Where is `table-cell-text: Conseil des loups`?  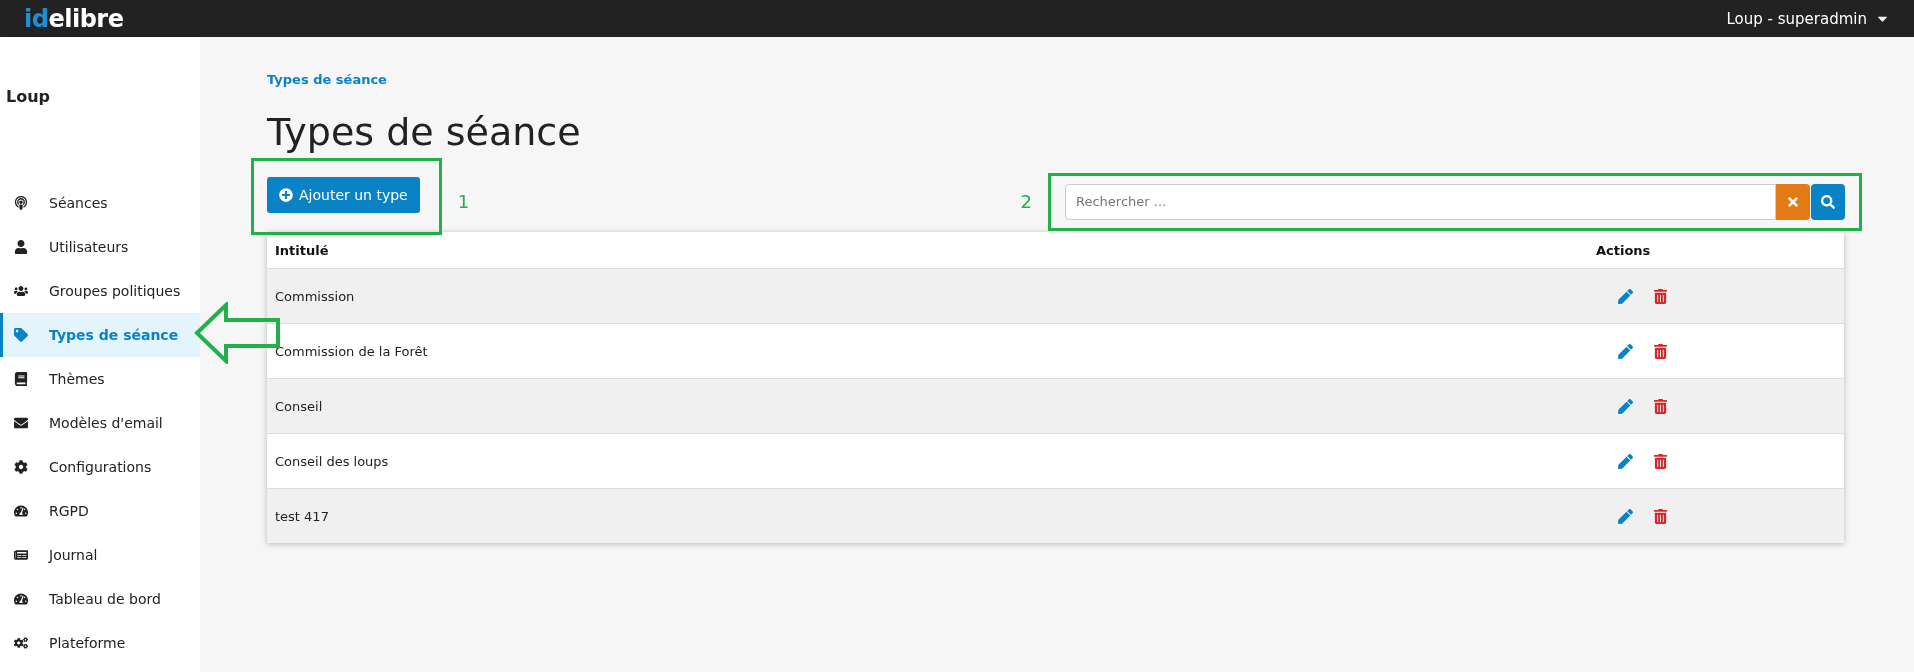
table-cell-text: Conseil des loups is located at coordinates (332, 461).